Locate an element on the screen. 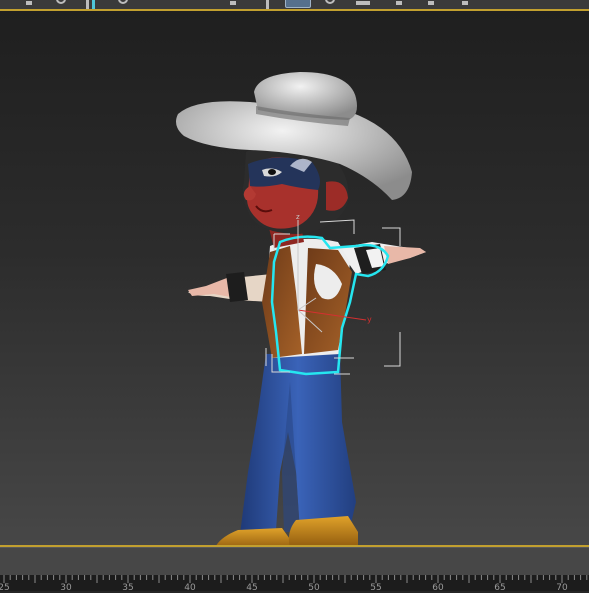 The height and width of the screenshot is (593, 589). move-gizmo-icon is located at coordinates (123, 2).